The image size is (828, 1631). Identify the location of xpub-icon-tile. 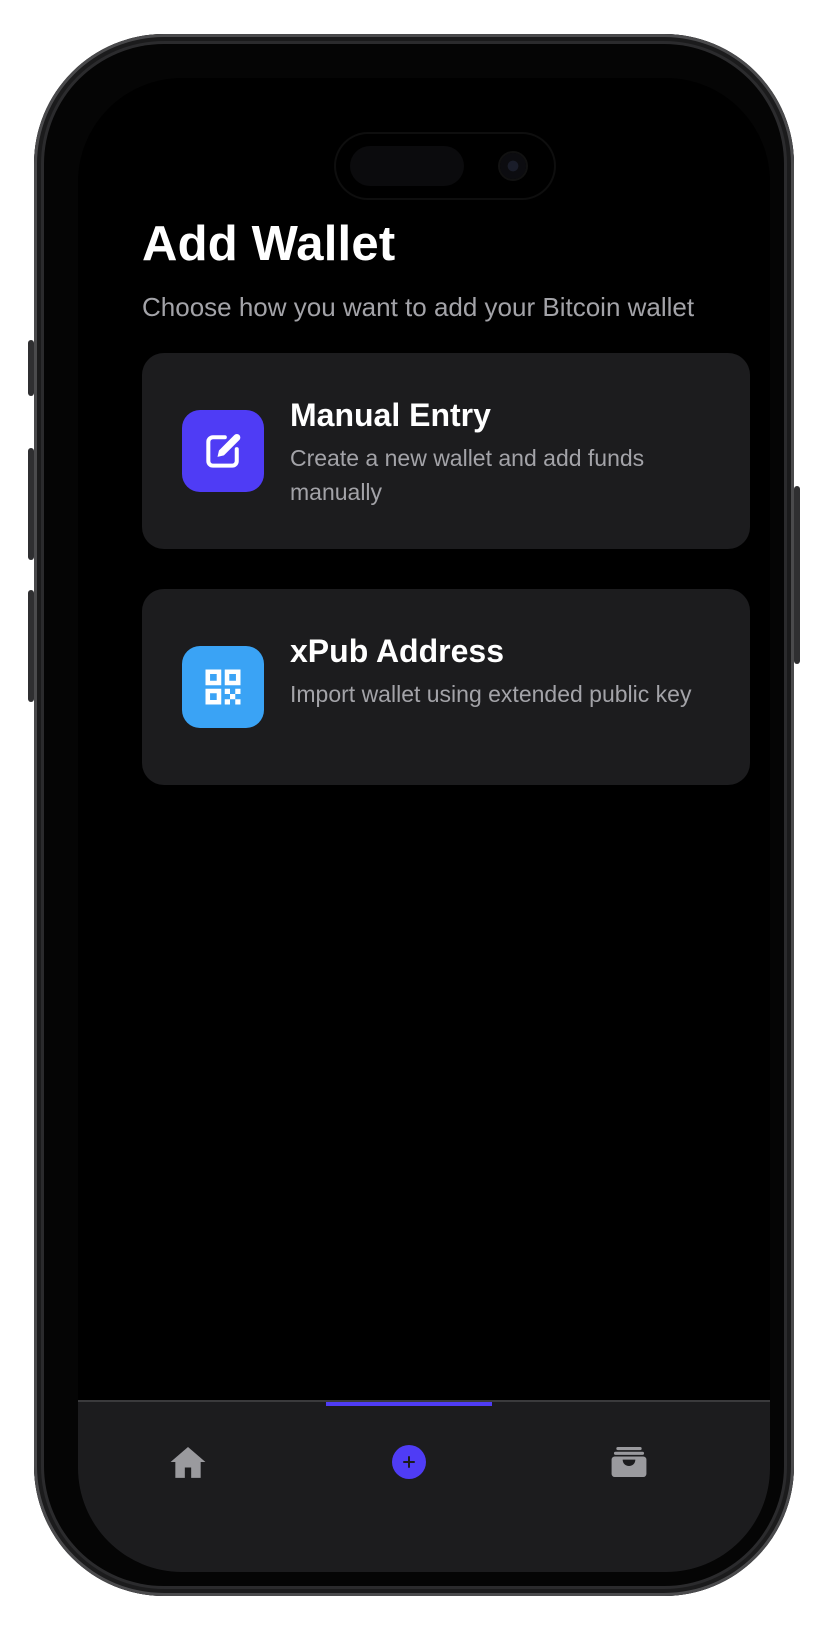
(223, 687).